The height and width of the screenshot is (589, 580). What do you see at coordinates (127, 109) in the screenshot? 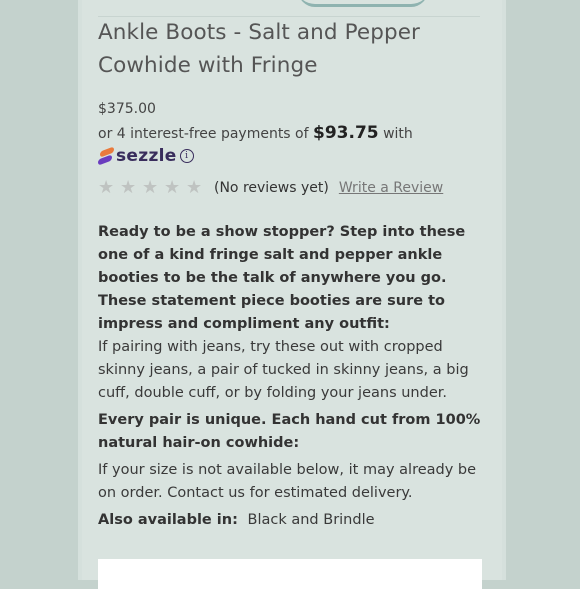
I see `product-price: $375.00` at bounding box center [127, 109].